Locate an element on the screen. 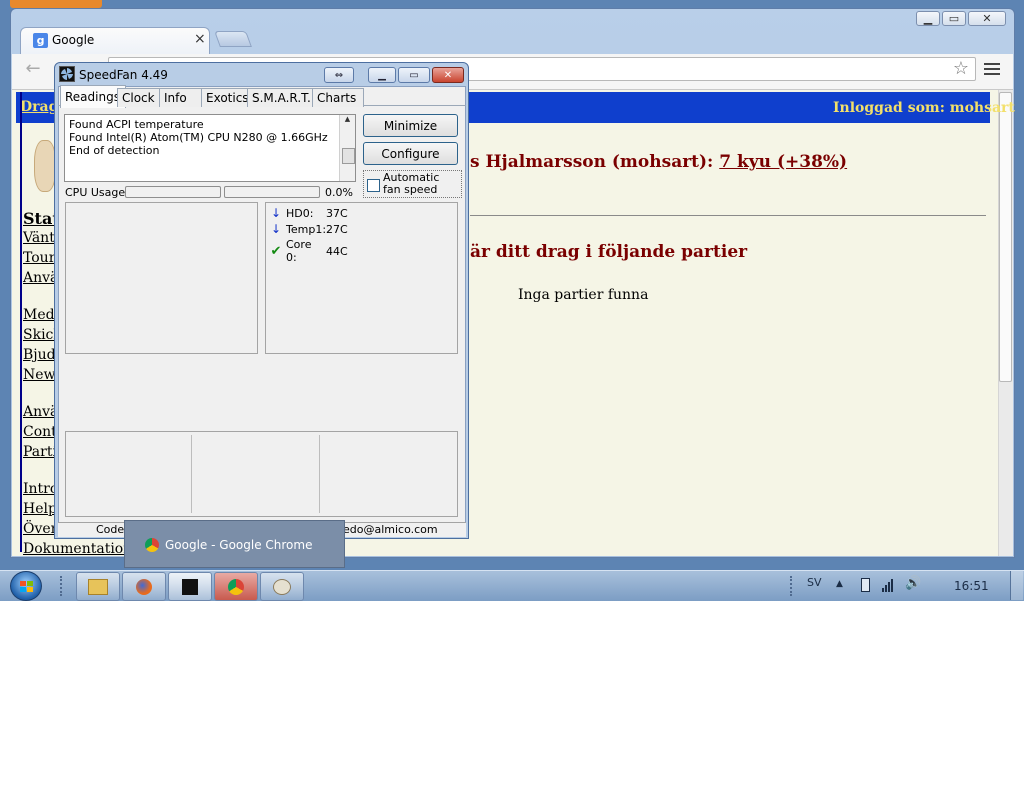 The height and width of the screenshot is (807, 1024). background-window-edge is located at coordinates (56, 4).